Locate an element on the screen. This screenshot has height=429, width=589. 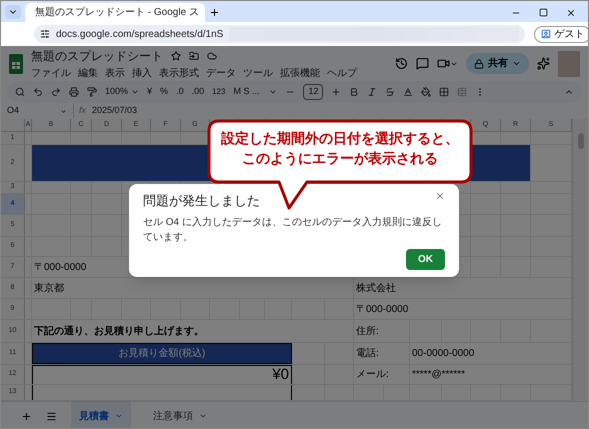
tab-search-button is located at coordinates (13, 12).